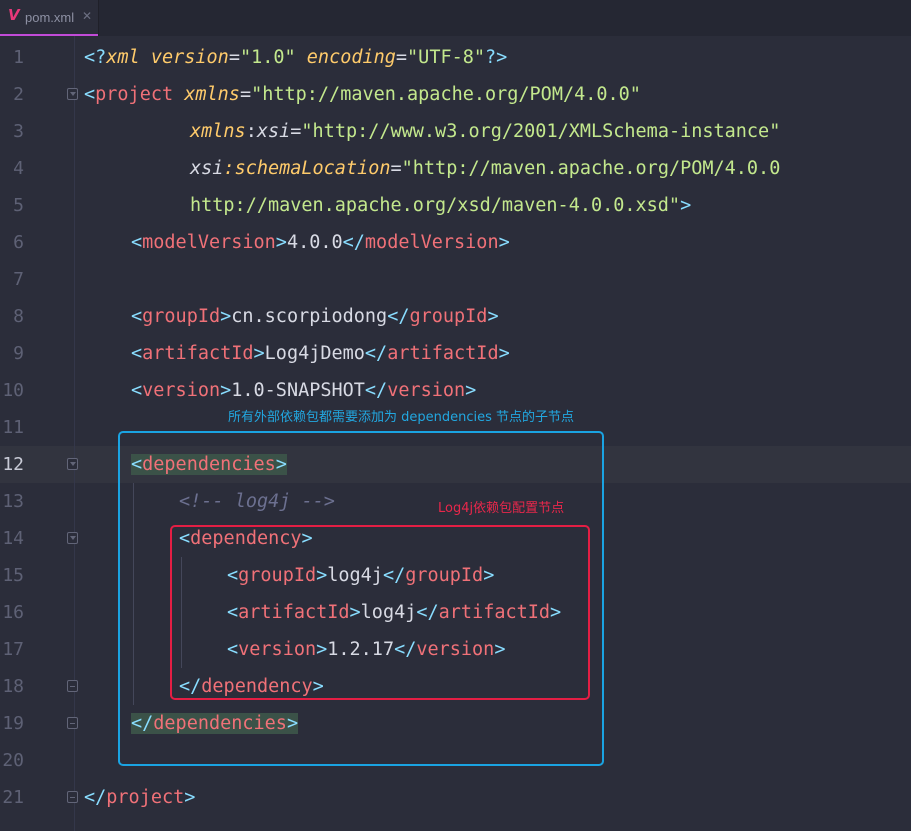 This screenshot has width=911, height=831. I want to click on close-icon: ✕, so click(87, 16).